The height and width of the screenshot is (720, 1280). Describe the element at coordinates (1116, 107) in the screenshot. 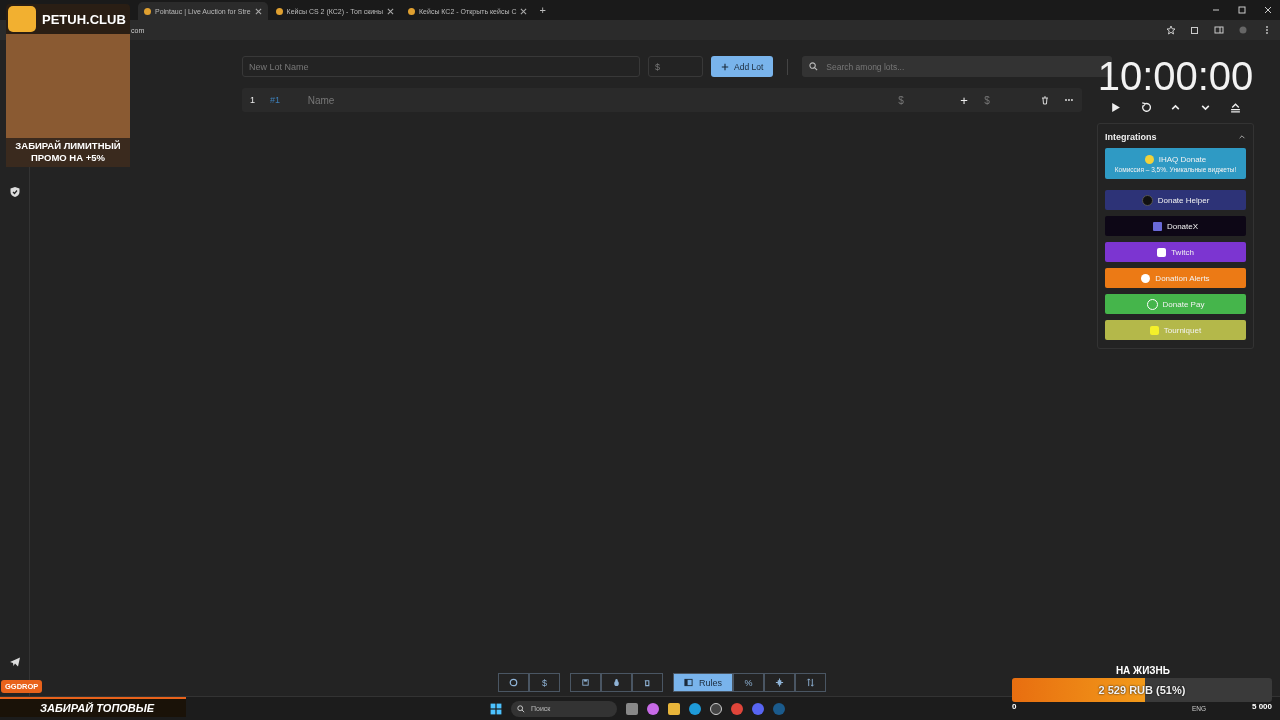

I see `play-icon` at that location.